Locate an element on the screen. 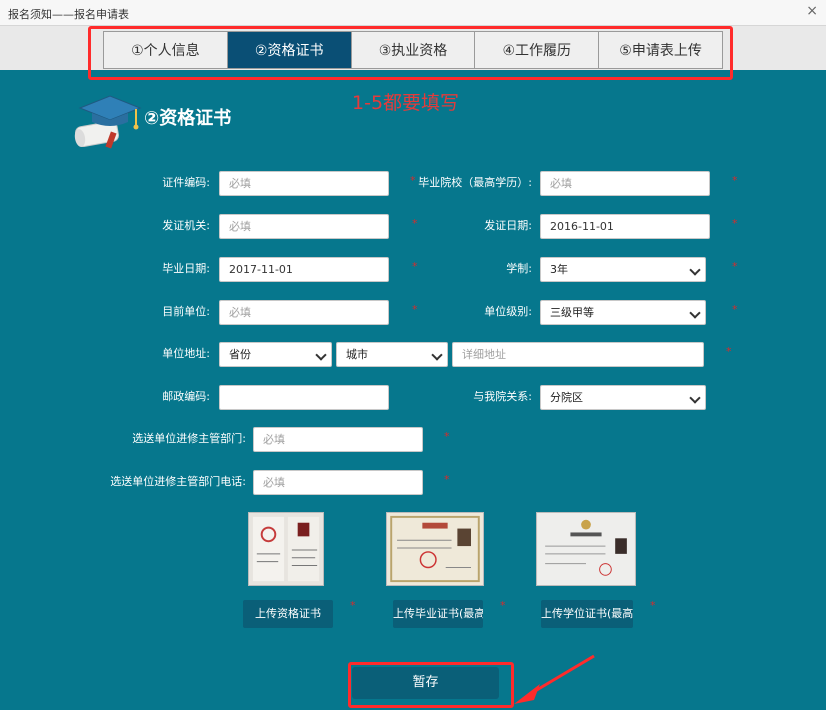 The width and height of the screenshot is (826, 710). degree-cert-thumbnail is located at coordinates (586, 549).